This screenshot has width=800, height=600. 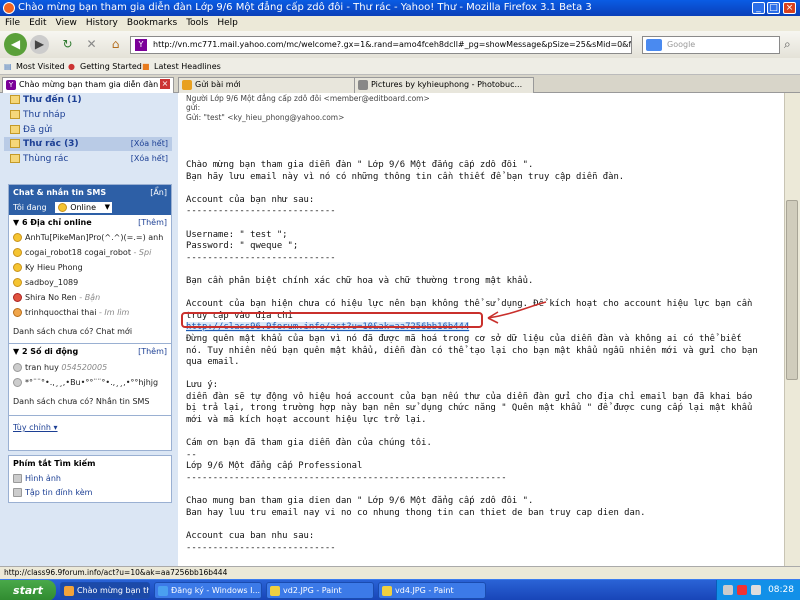 What do you see at coordinates (227, 23) in the screenshot?
I see `menu-help: Help` at bounding box center [227, 23].